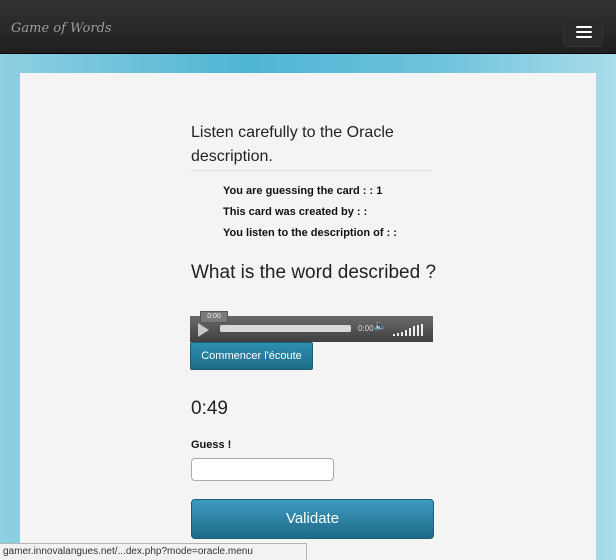 The width and height of the screenshot is (616, 560). What do you see at coordinates (203, 330) in the screenshot?
I see `play-icon` at bounding box center [203, 330].